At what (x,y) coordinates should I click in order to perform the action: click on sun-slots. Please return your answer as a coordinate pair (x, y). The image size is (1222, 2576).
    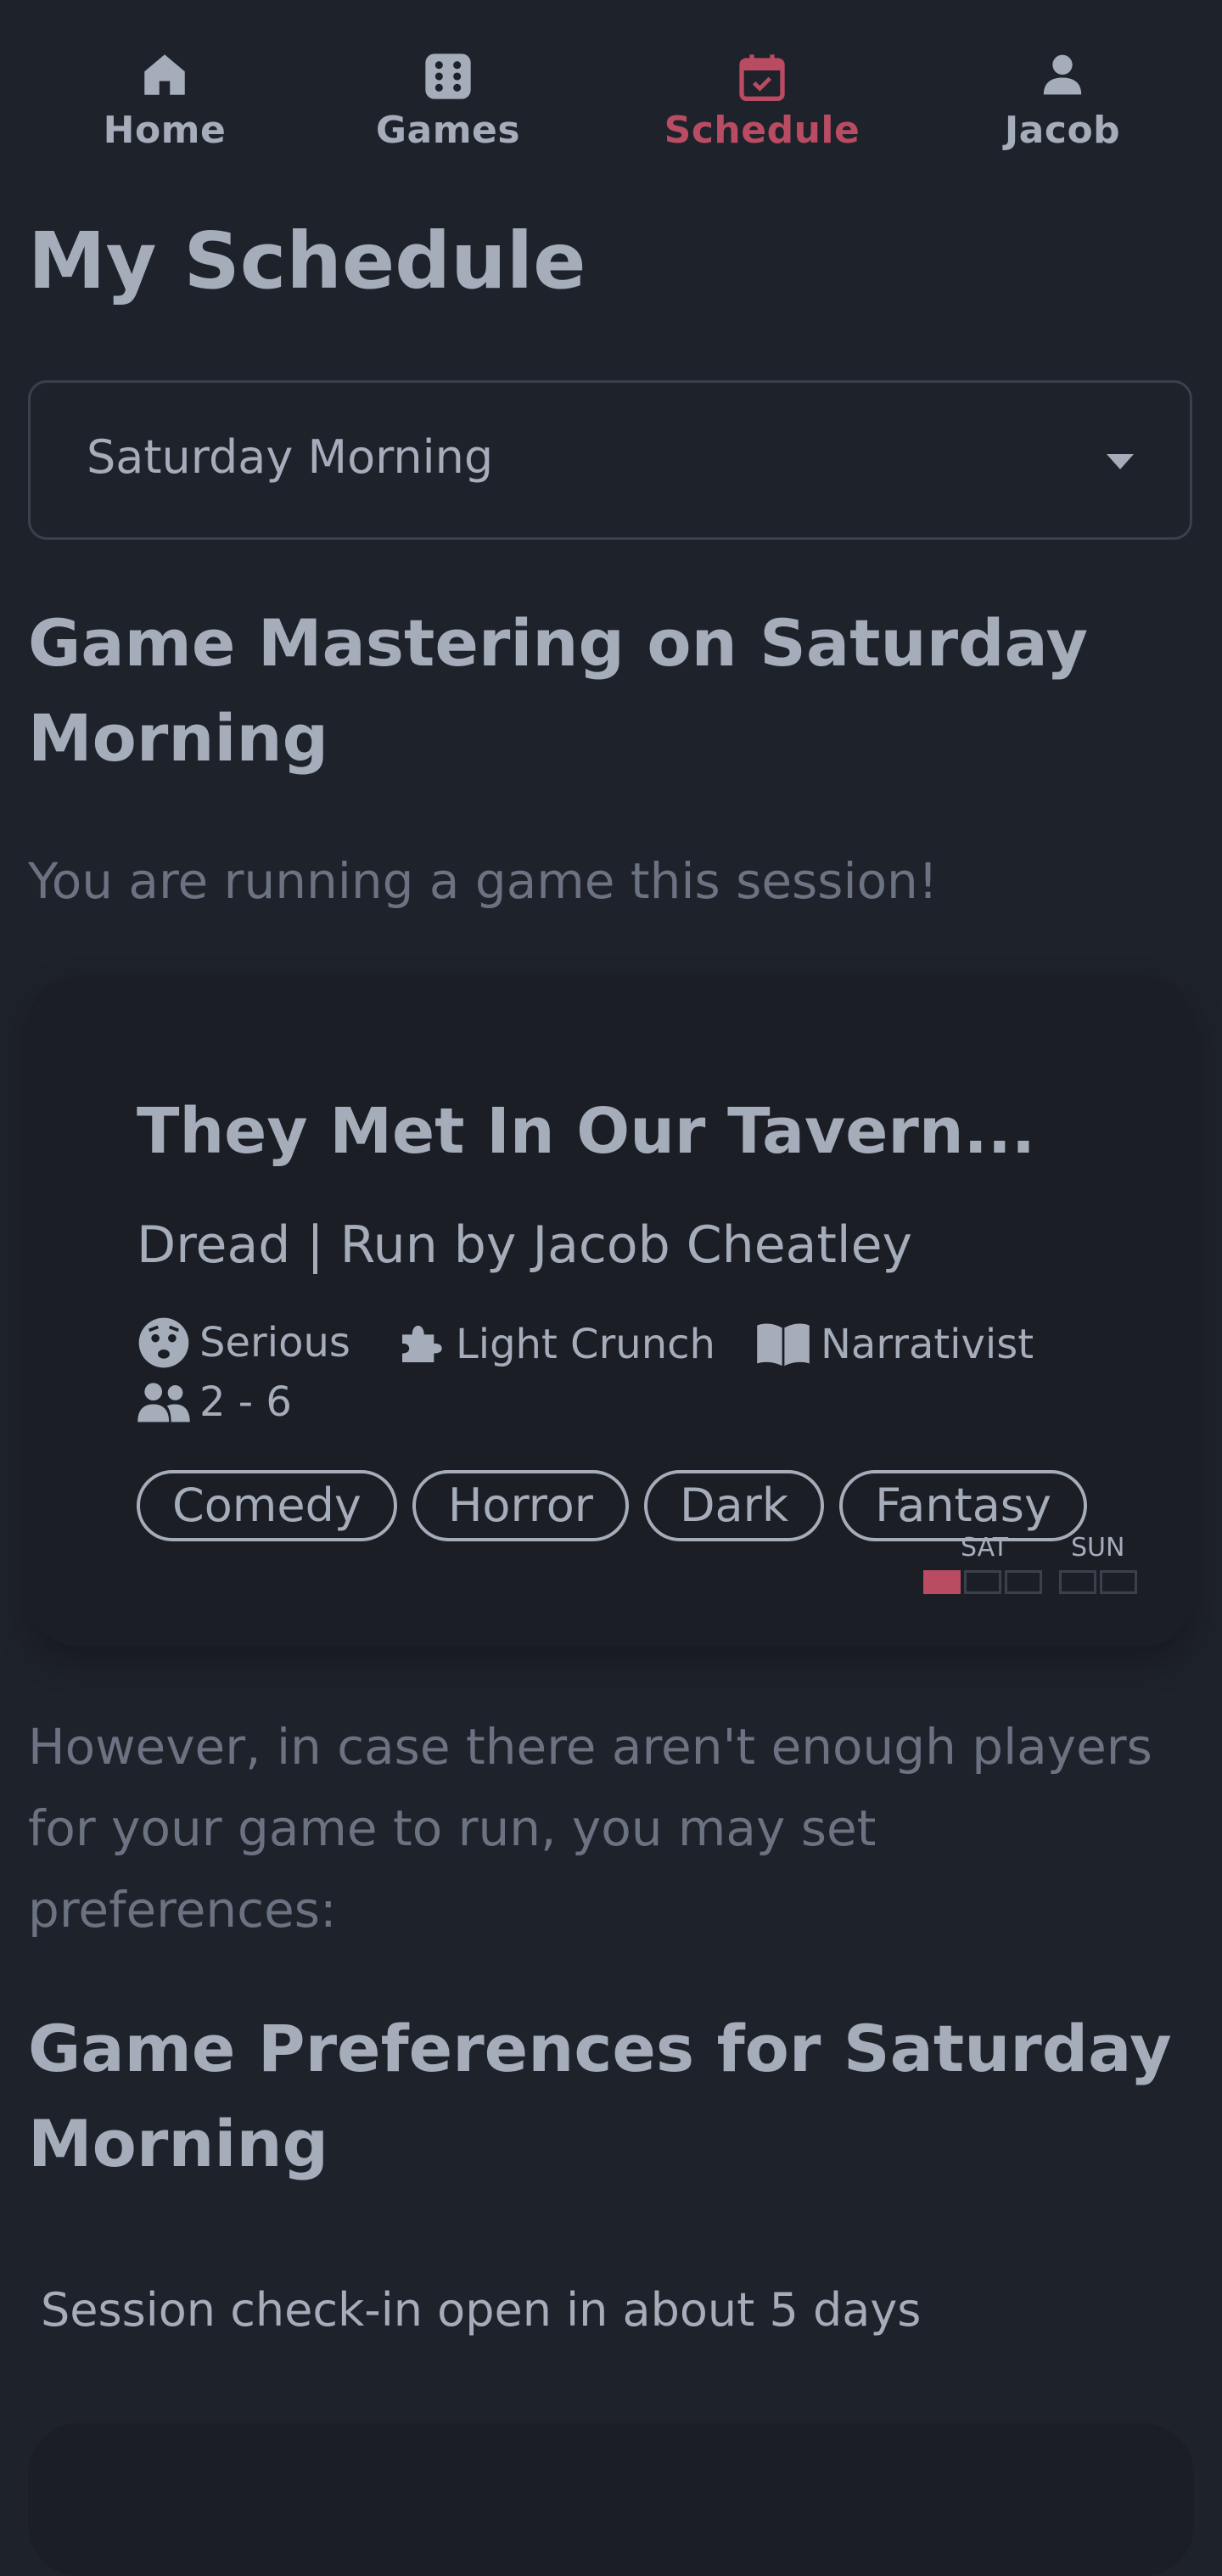
    Looking at the image, I should click on (1100, 1582).